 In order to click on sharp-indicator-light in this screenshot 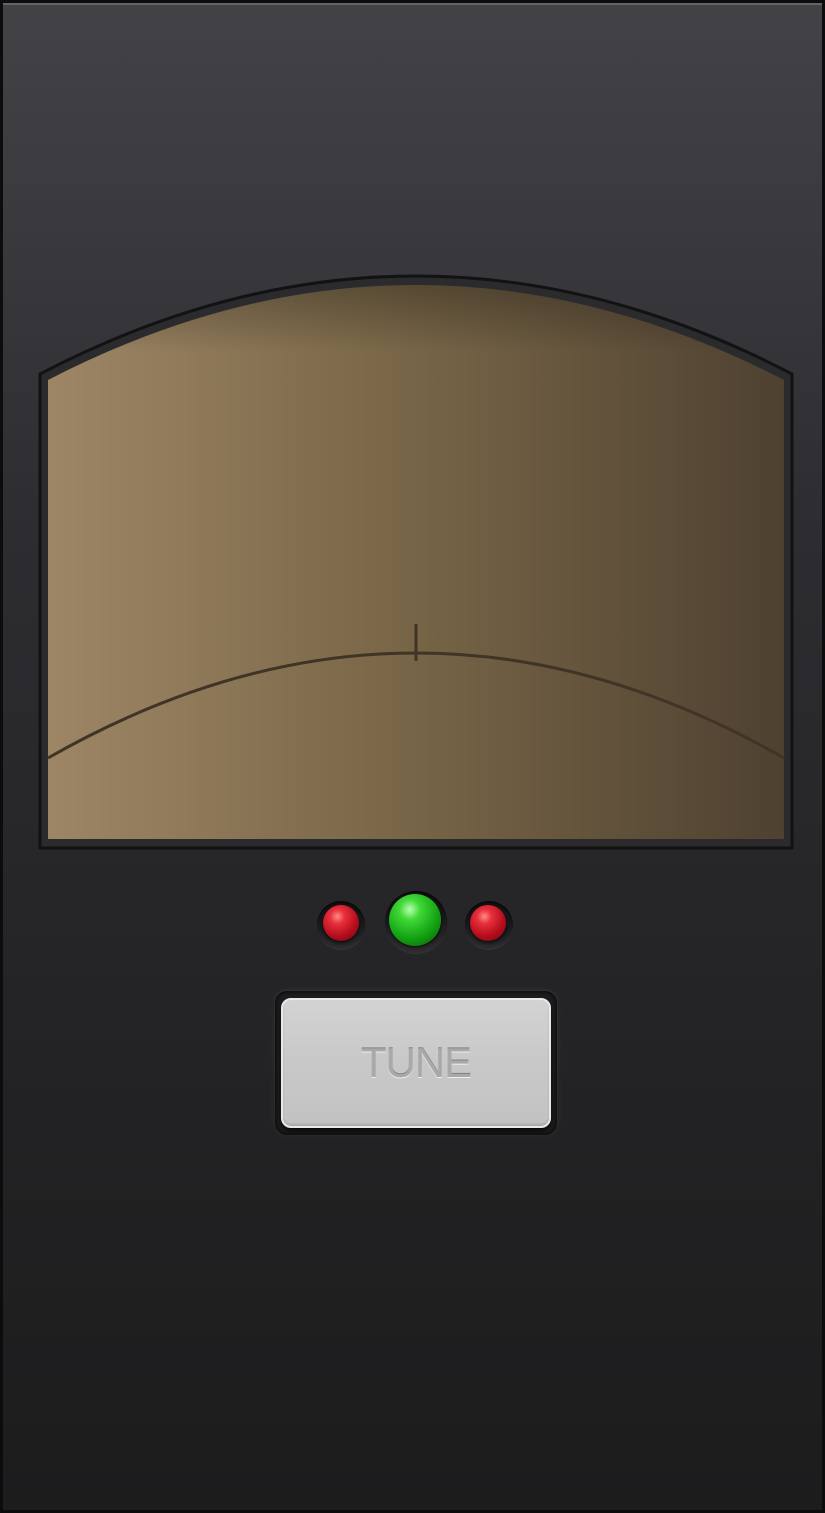, I will do `click(488, 923)`.